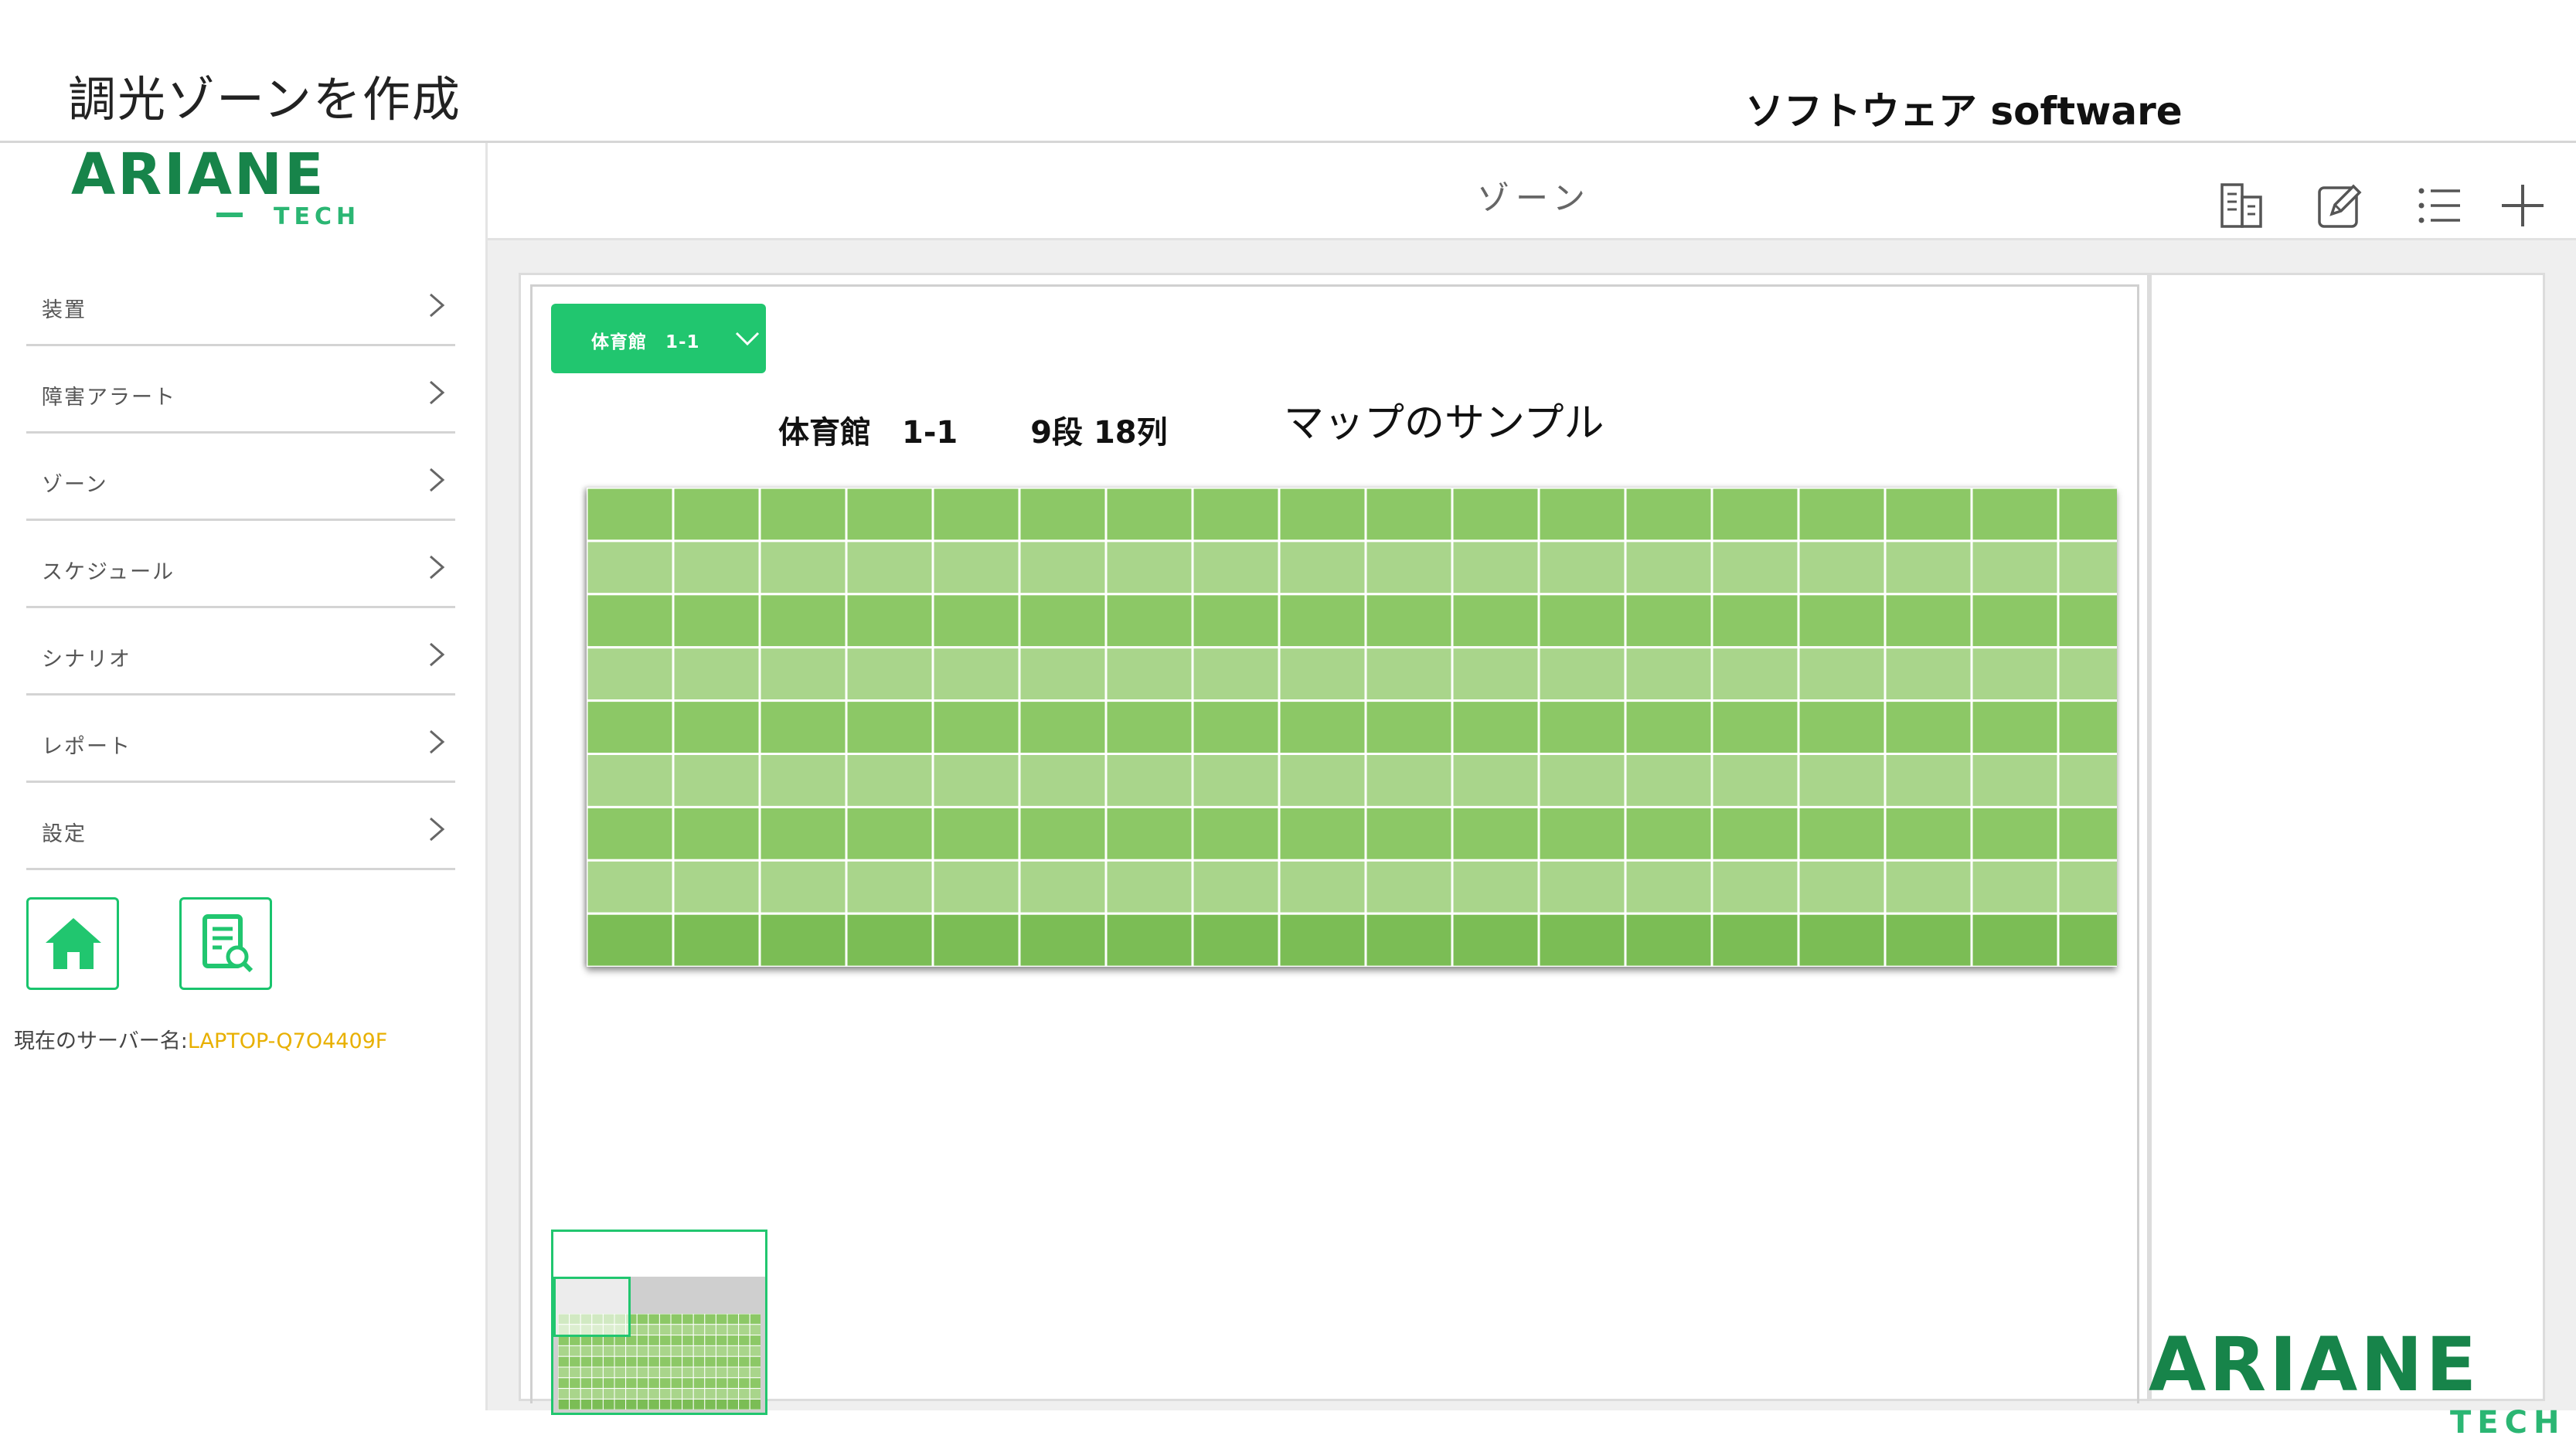  What do you see at coordinates (2439, 205) in the screenshot?
I see `list-icon` at bounding box center [2439, 205].